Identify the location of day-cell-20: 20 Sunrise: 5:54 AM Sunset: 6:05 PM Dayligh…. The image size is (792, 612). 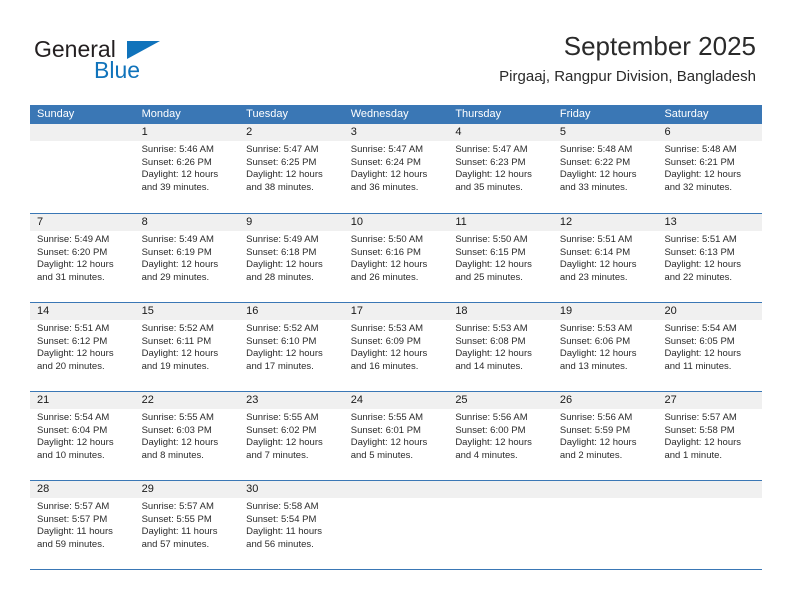
(710, 347).